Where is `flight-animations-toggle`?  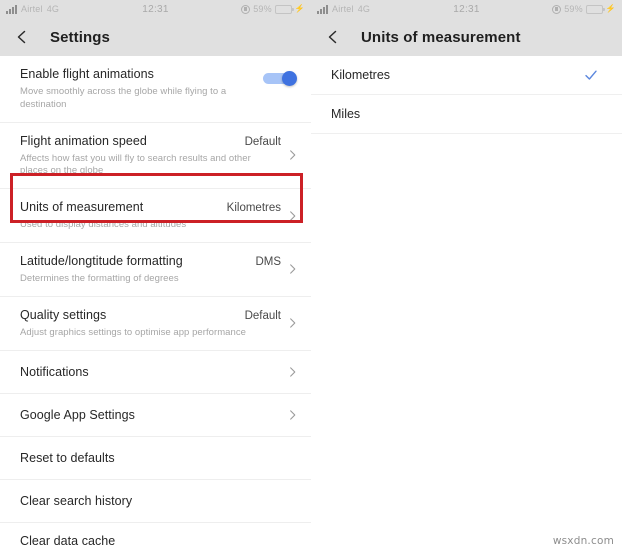 flight-animations-toggle is located at coordinates (280, 78).